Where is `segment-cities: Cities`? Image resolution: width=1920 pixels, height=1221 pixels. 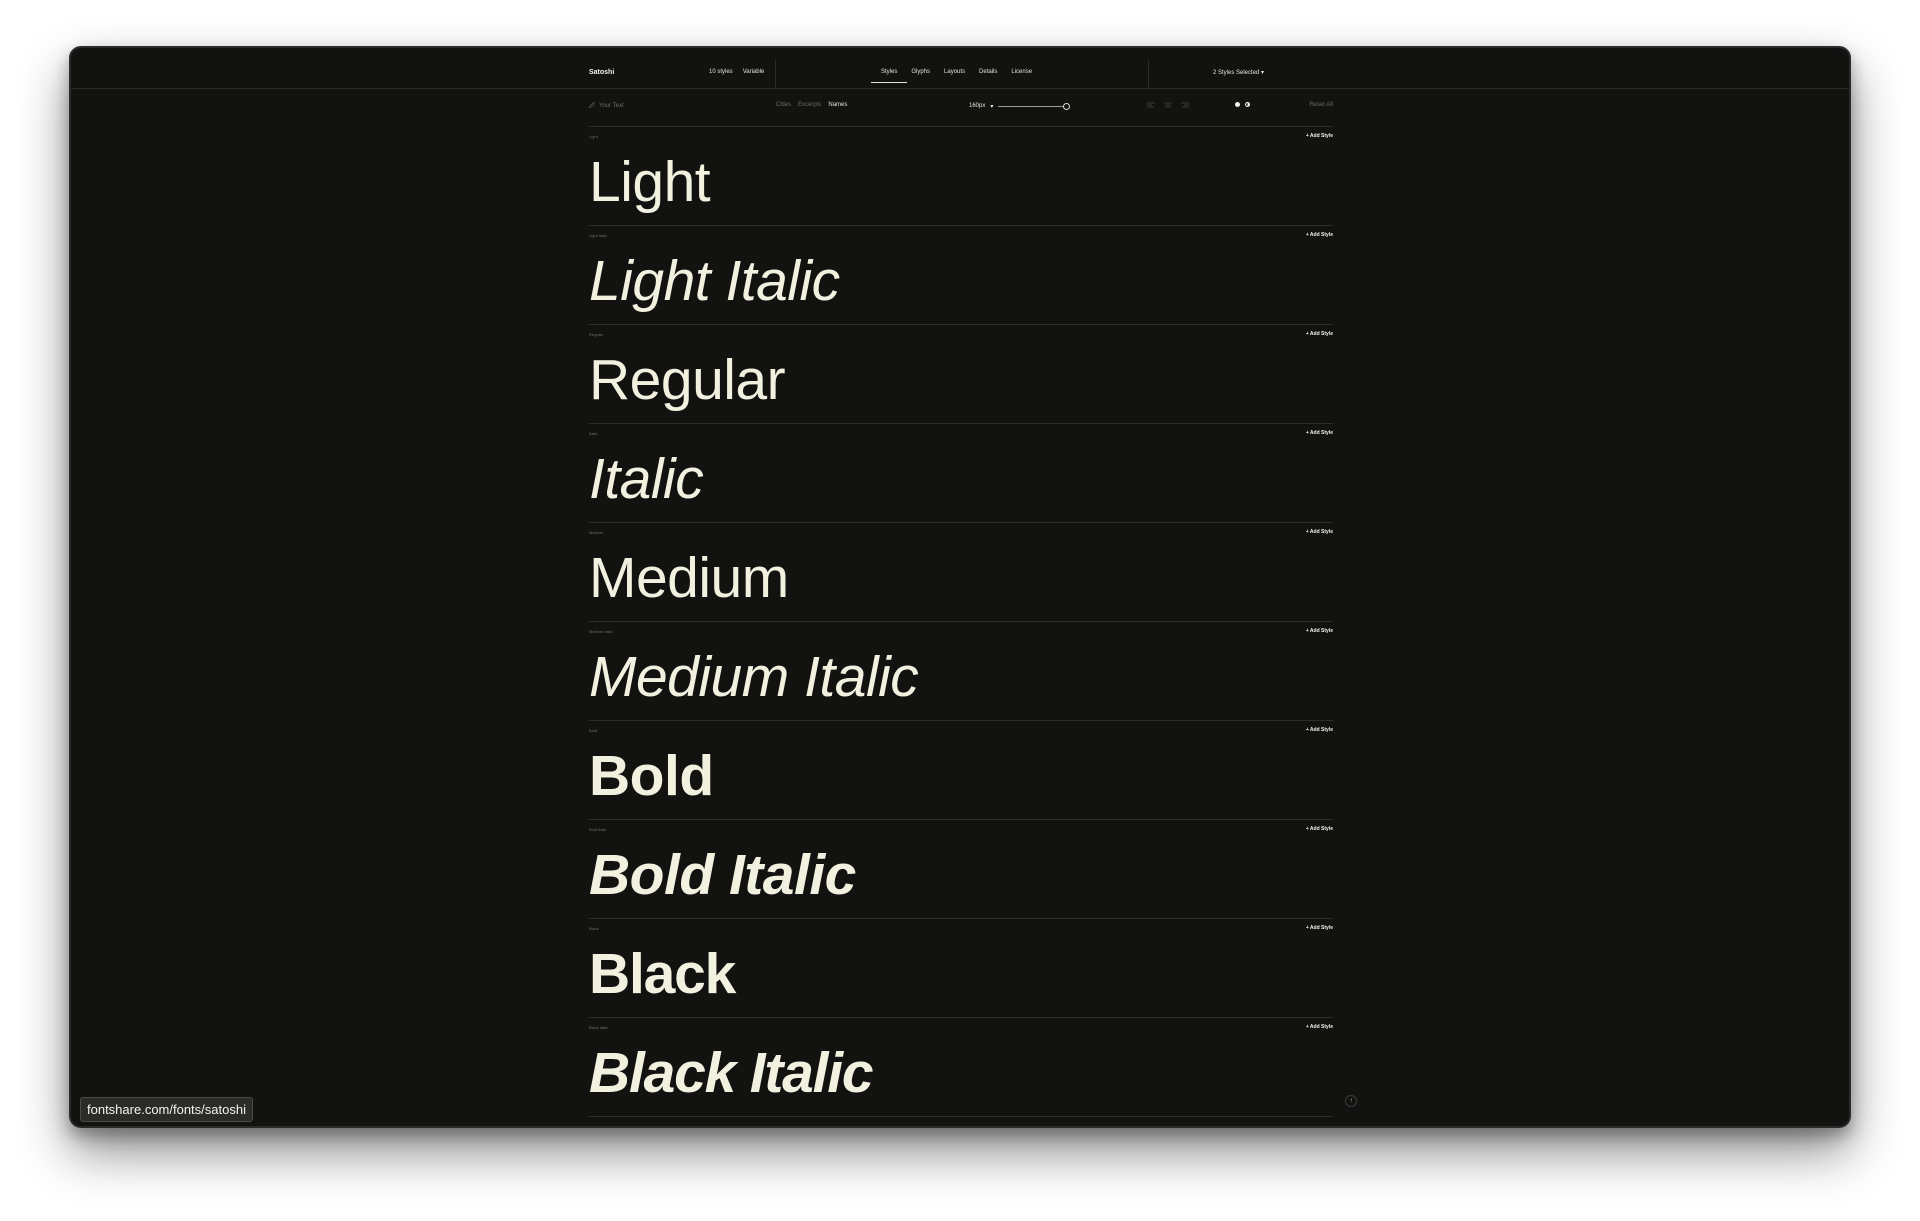
segment-cities: Cities is located at coordinates (783, 105).